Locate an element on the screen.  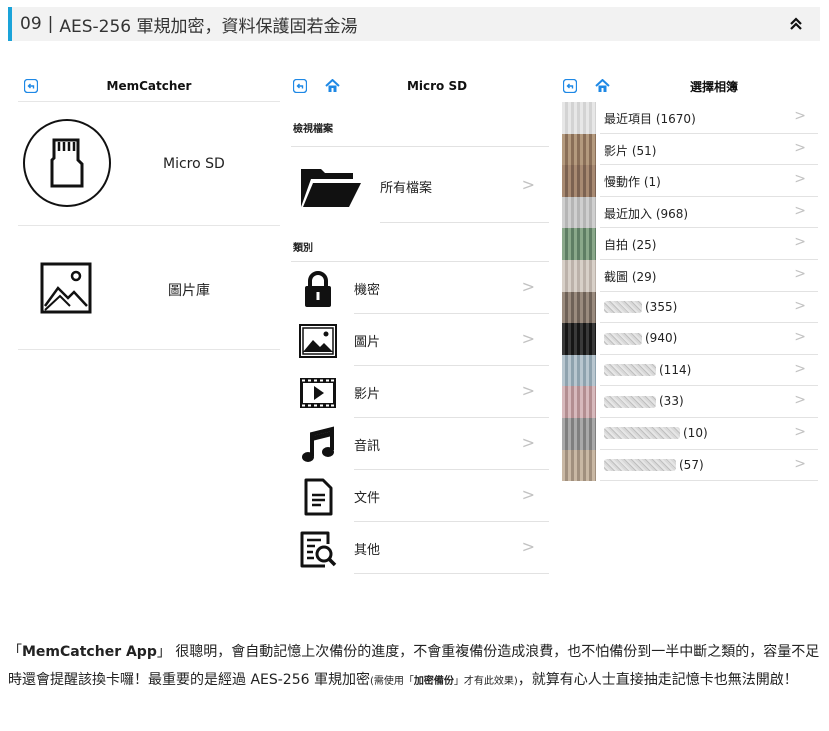
album-row: 最近項目 (1670) > is located at coordinates (689, 118).